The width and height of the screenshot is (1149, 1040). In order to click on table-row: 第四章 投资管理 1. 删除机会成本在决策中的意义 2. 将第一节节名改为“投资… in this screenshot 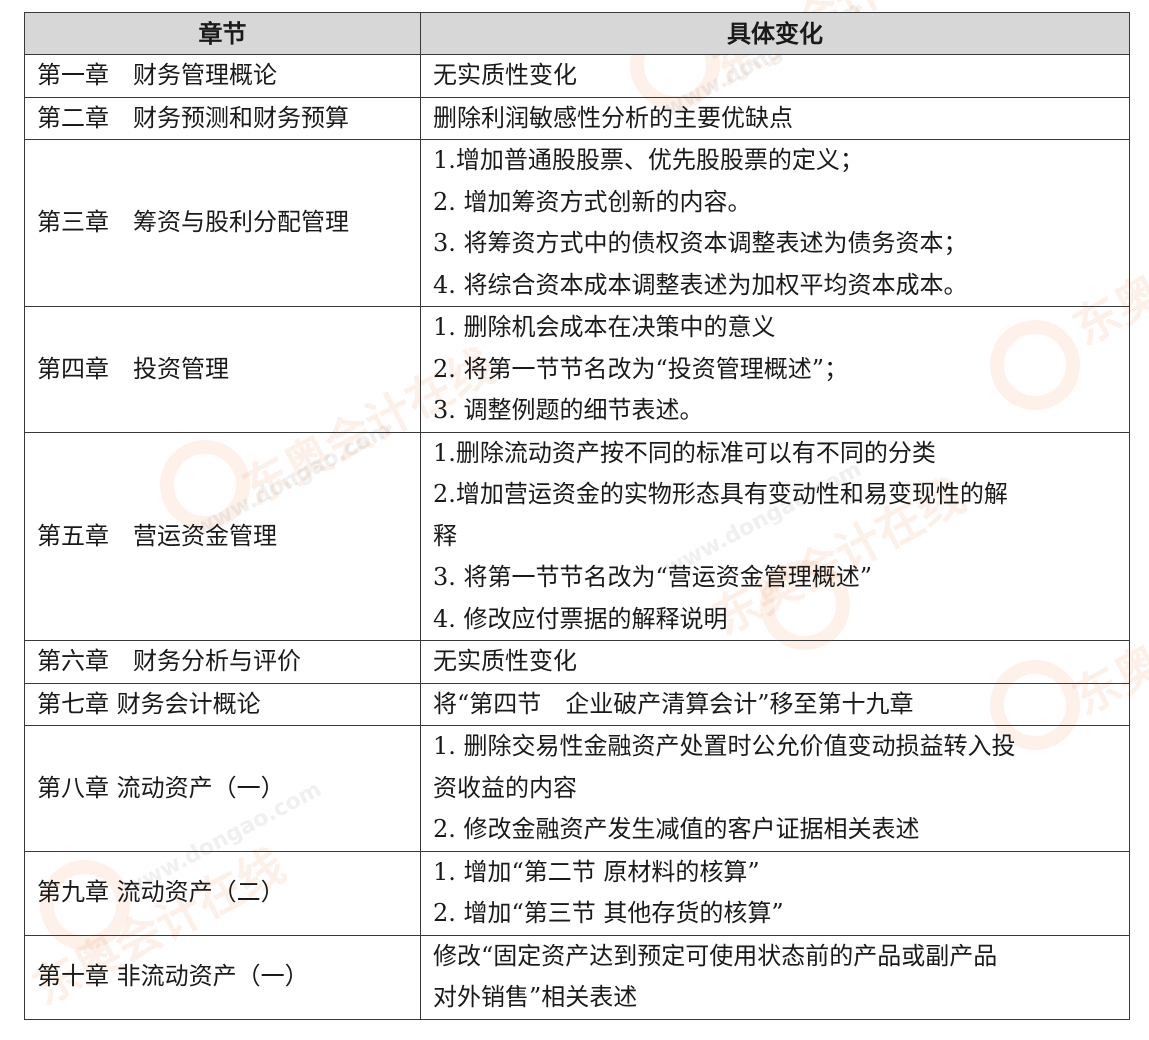, I will do `click(577, 369)`.